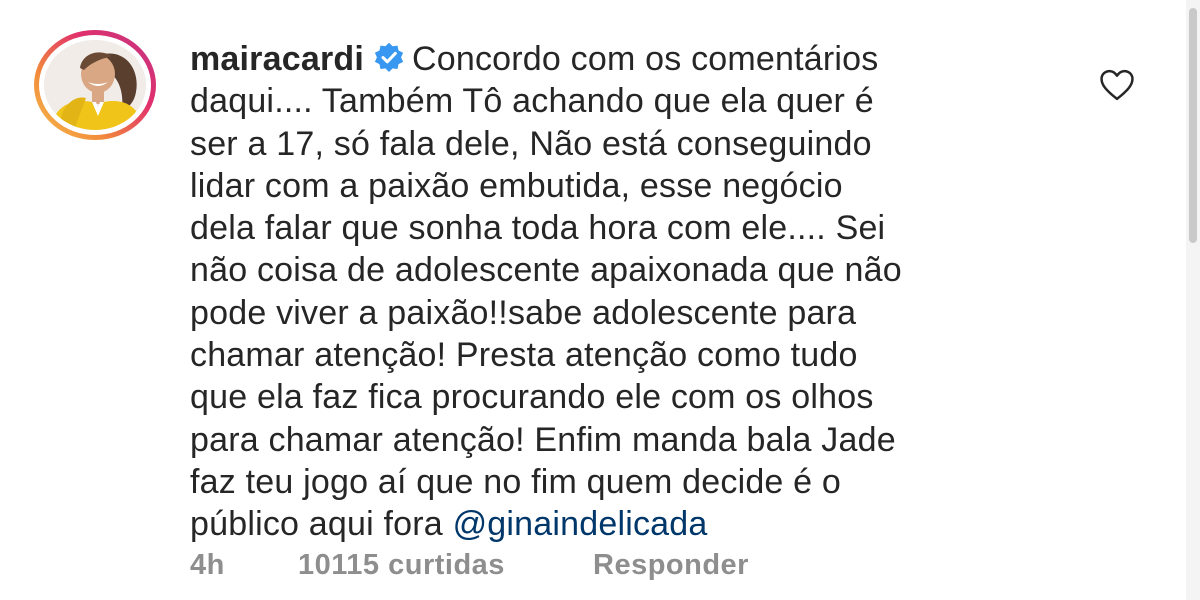 This screenshot has width=1200, height=600. I want to click on avatar-border, so click(95, 85).